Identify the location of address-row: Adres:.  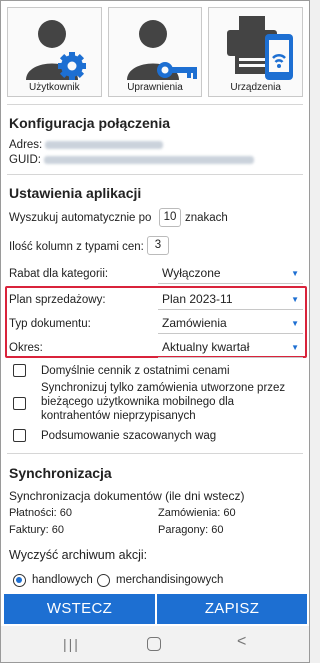
(86, 145).